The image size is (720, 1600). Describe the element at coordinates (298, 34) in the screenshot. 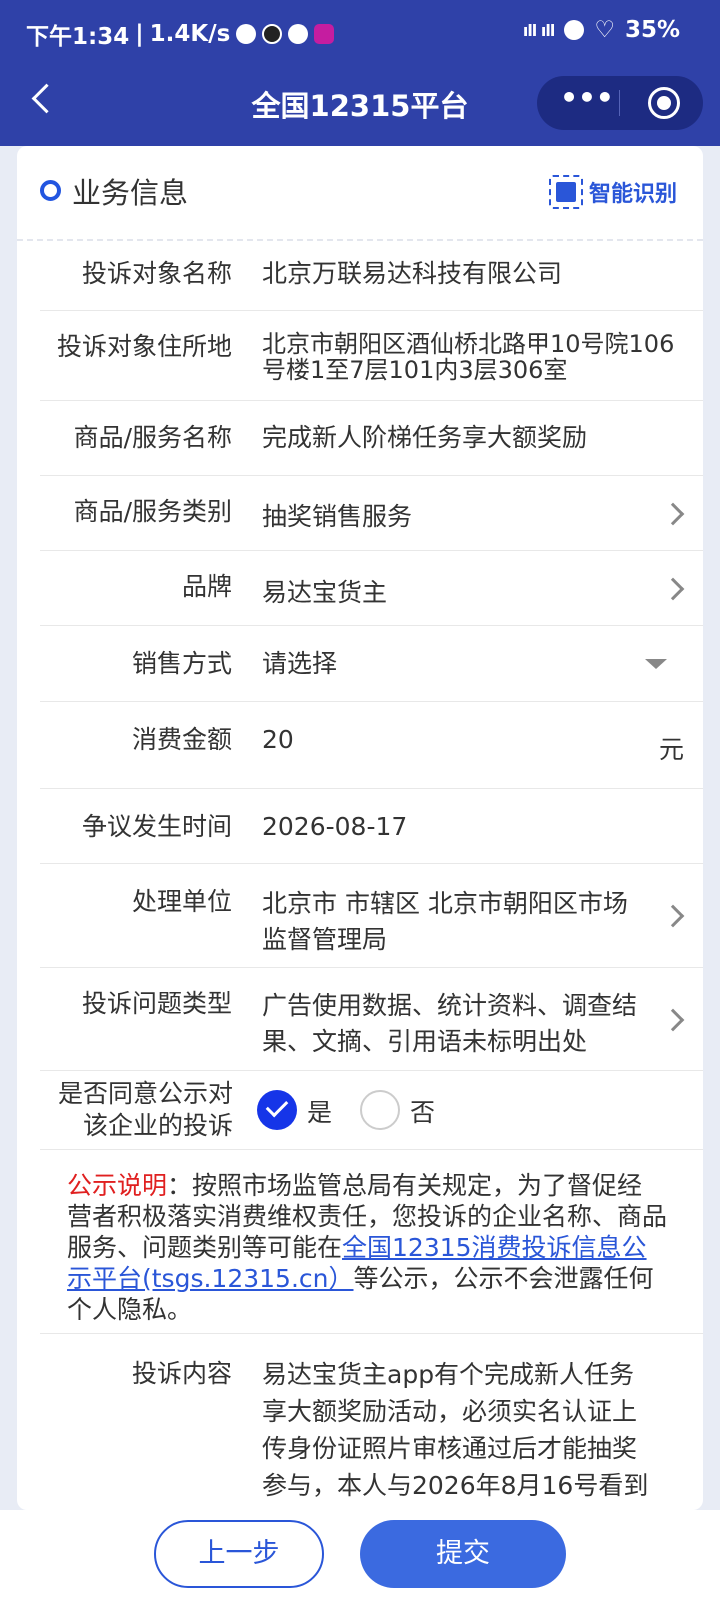

I see `qq-icon` at that location.